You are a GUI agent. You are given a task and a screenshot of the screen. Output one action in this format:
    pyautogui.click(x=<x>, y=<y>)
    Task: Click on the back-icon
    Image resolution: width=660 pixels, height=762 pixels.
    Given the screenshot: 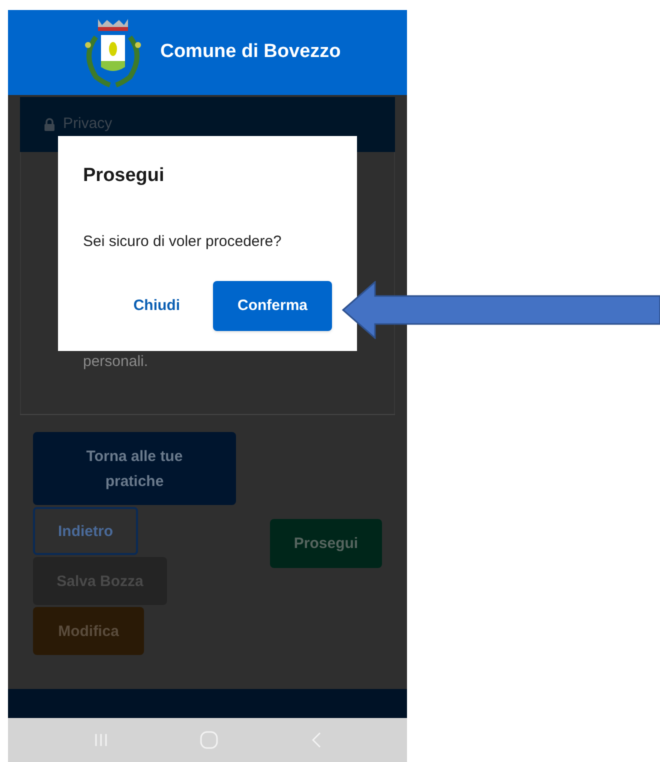 What is the action you would take?
    pyautogui.click(x=315, y=740)
    